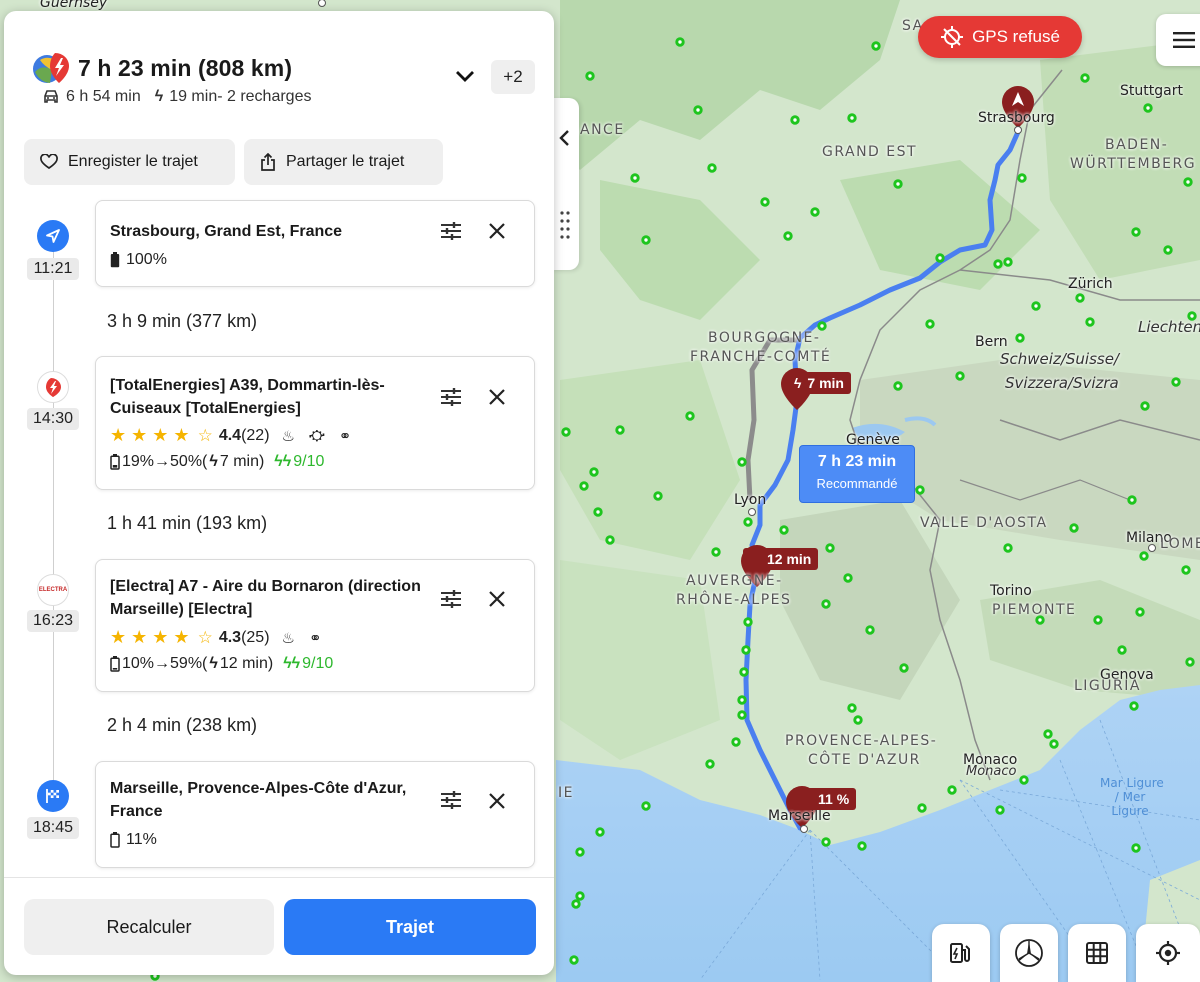  Describe the element at coordinates (819, 383) in the screenshot. I see `stop-1-duration-tag: ϟ 7 min` at that location.